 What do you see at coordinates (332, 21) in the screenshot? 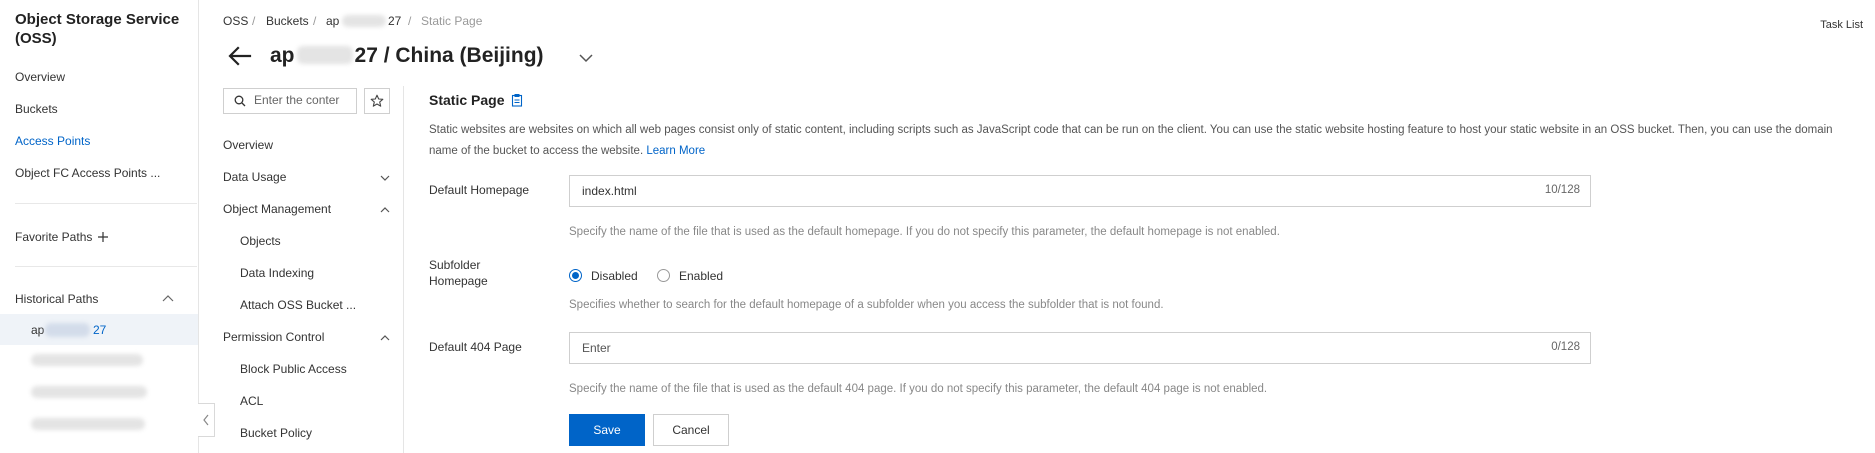
I see `breadcrumb-item-bucket-prefix: ap` at bounding box center [332, 21].